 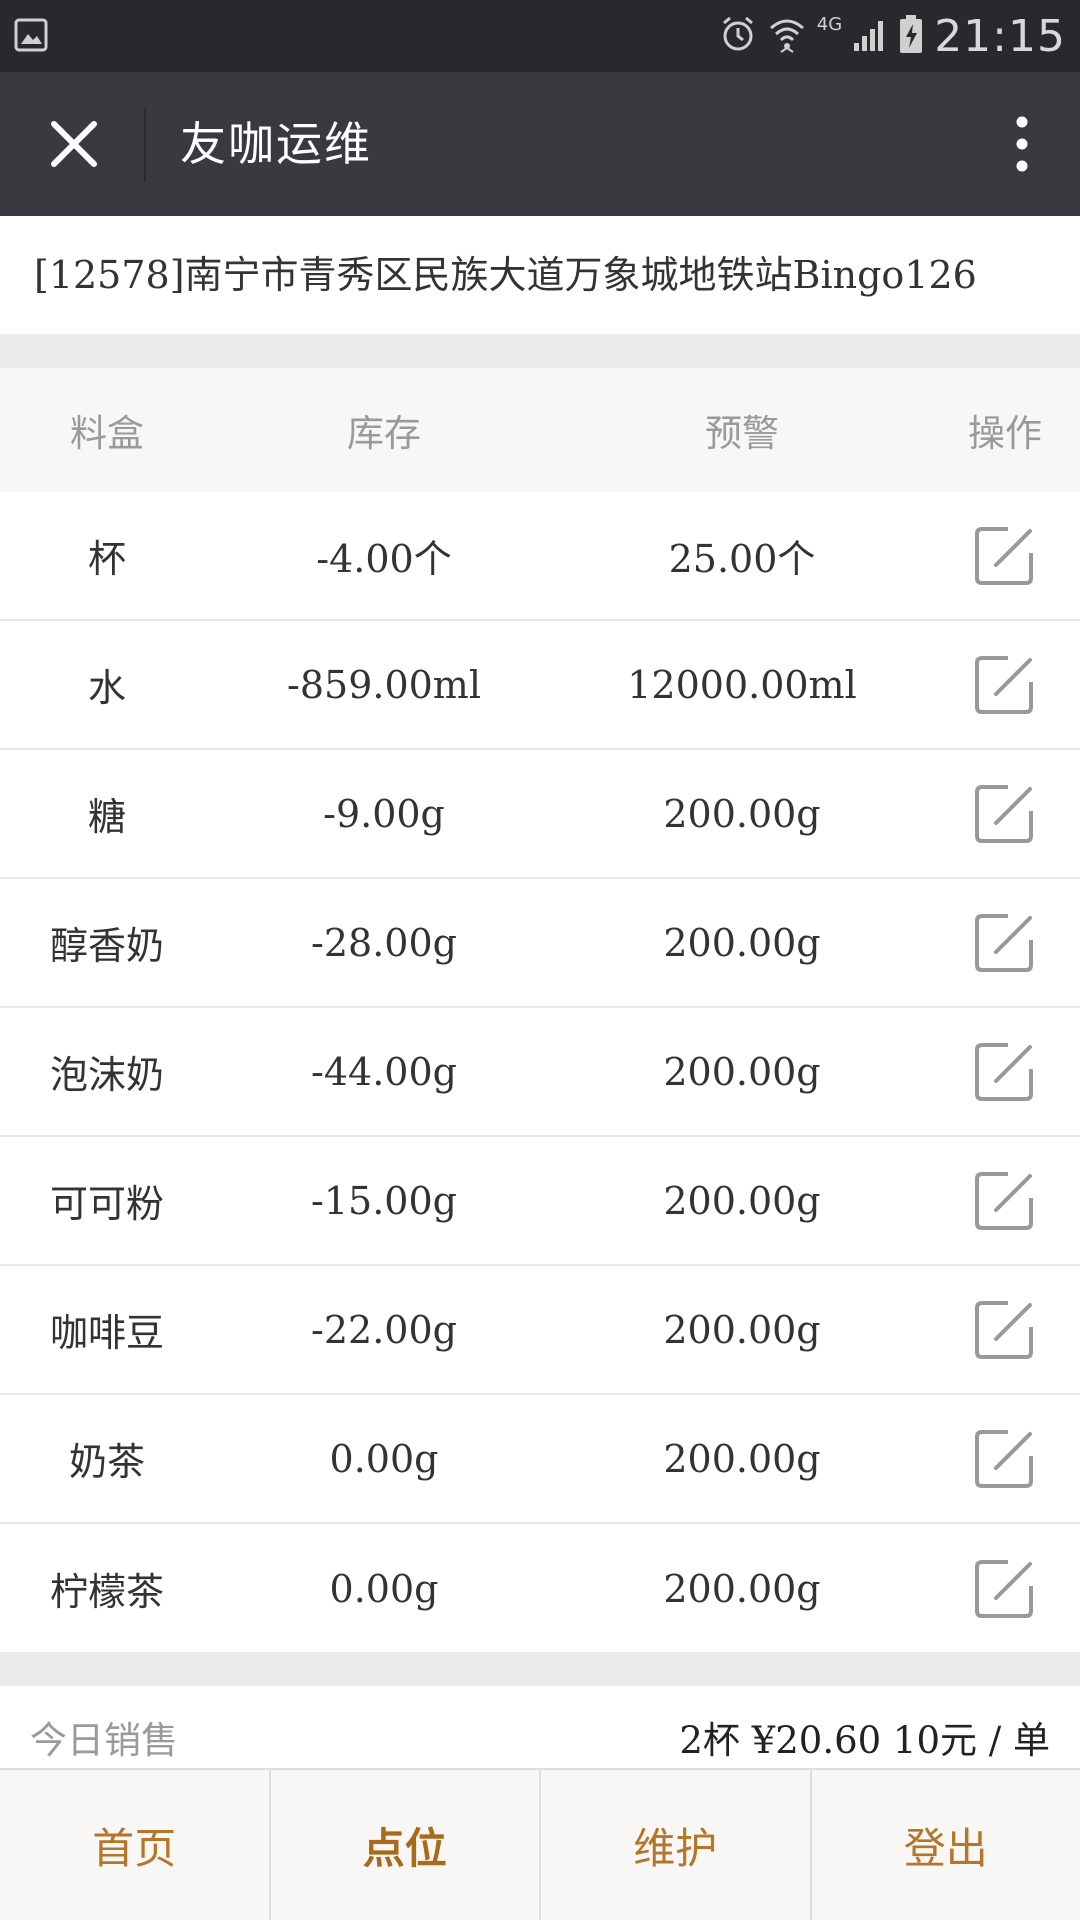 What do you see at coordinates (106, 1204) in the screenshot?
I see `material-name: 可可粉` at bounding box center [106, 1204].